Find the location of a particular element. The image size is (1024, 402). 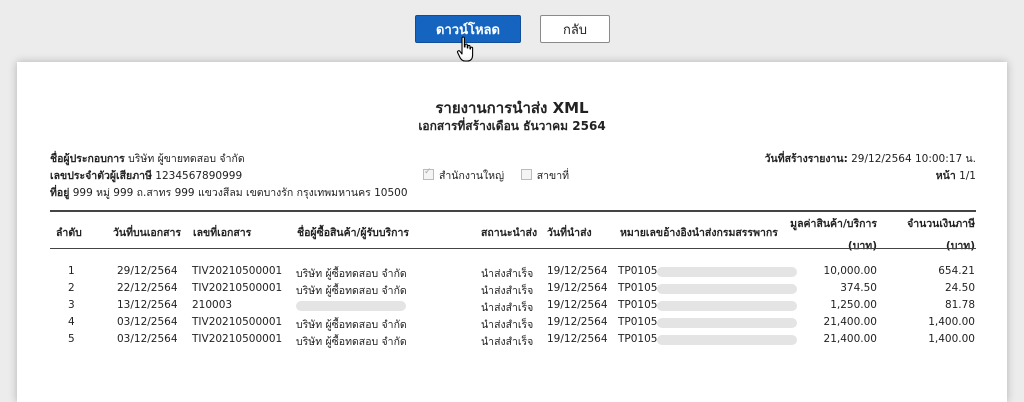

cell-doc-date: 13/12/2564 is located at coordinates (147, 305).